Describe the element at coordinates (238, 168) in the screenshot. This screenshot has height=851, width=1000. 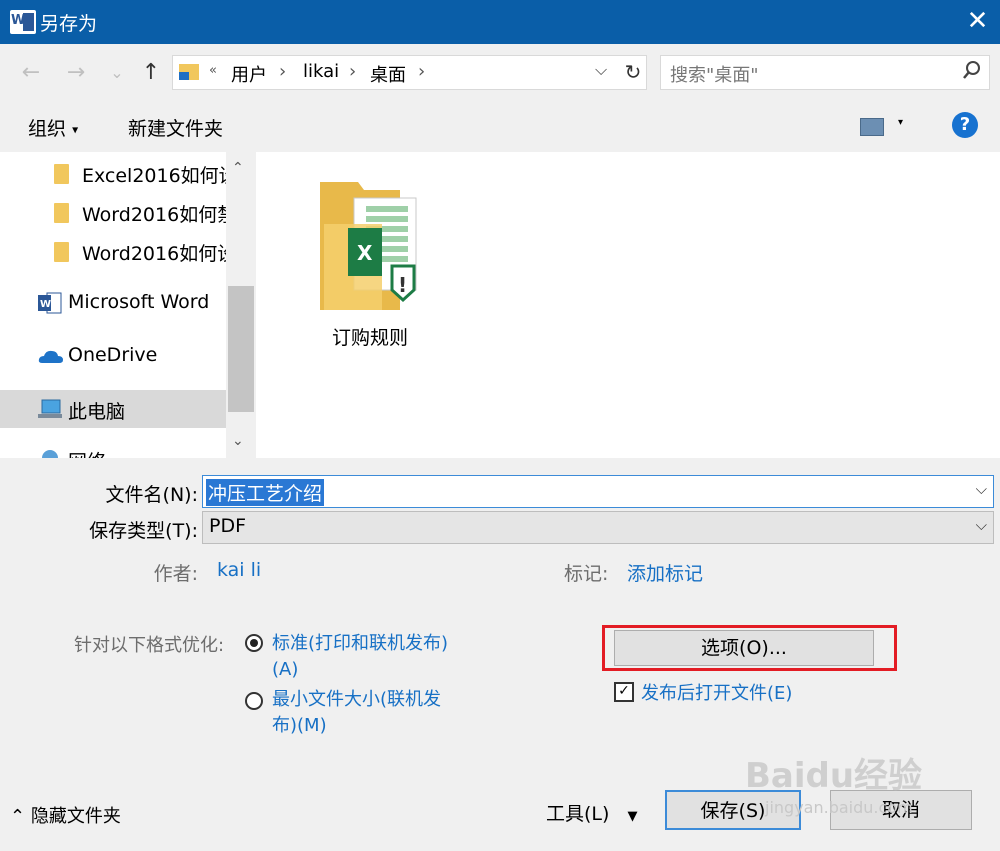
I see `scroll-up-arrow: ⌃` at that location.